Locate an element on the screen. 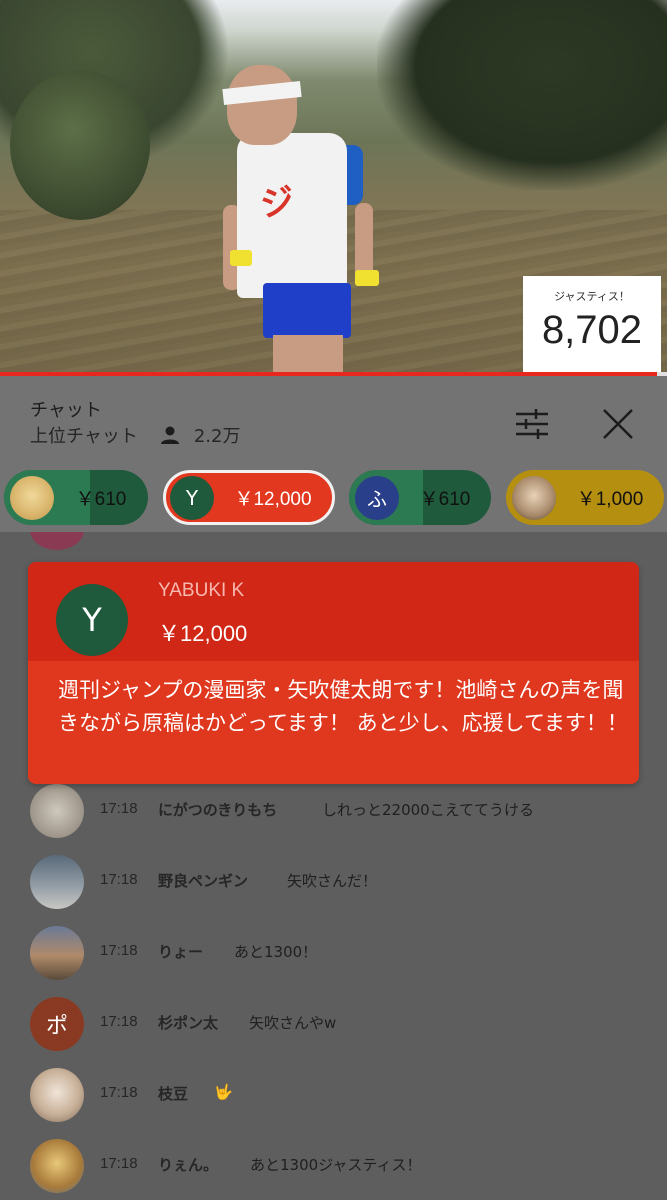  trees-background-right is located at coordinates (522, 95).